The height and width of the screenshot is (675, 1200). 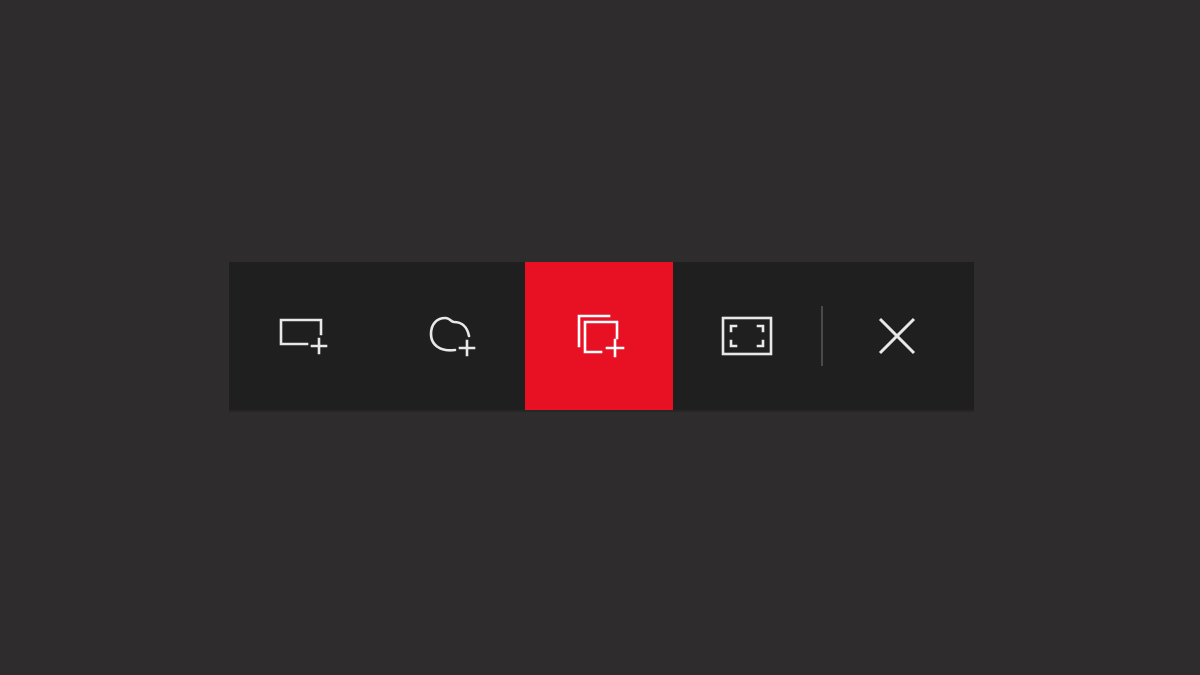 I want to click on fullscreen-snip-button, so click(x=747, y=336).